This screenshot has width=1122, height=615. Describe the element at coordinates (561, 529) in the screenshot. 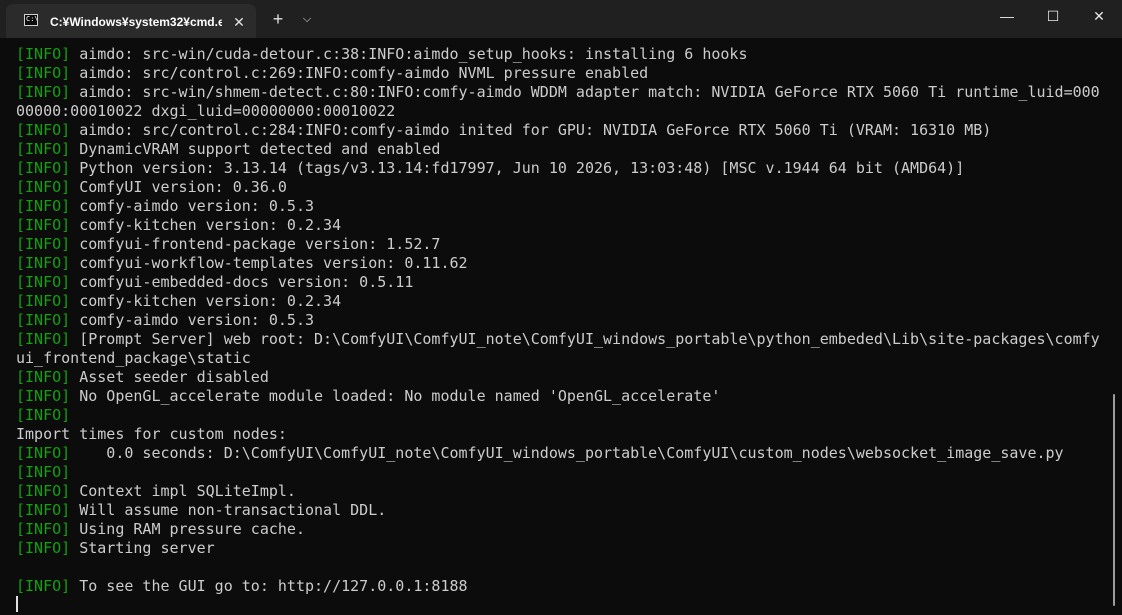

I see `terminal-line: [INFO] Using RAM pressure cache.` at that location.